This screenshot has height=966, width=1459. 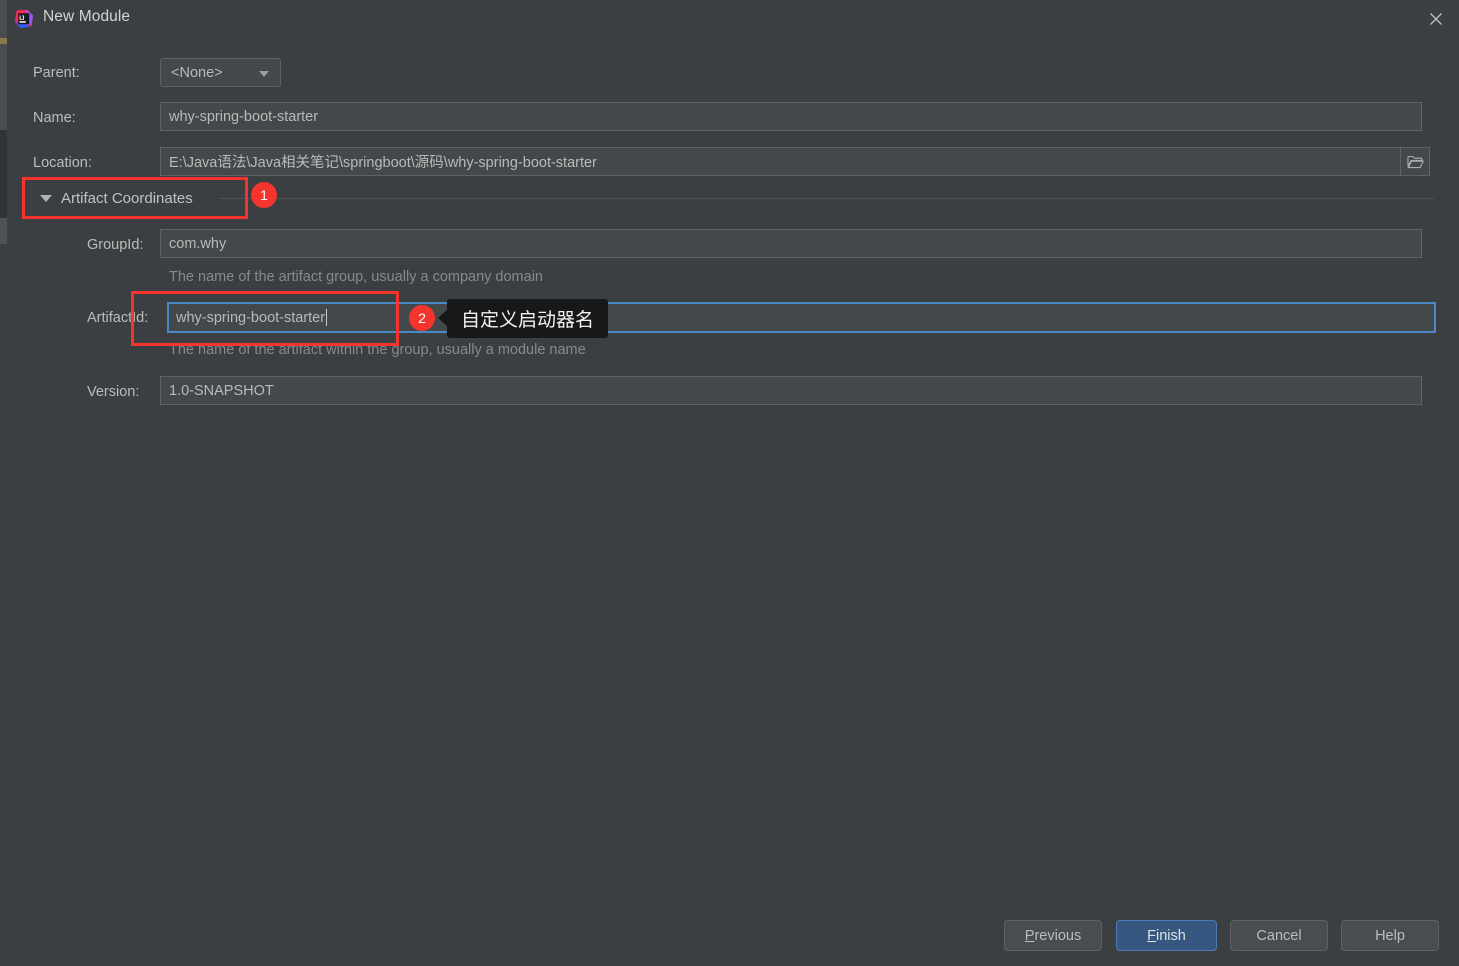 What do you see at coordinates (54, 118) in the screenshot?
I see `name-label: Name:` at bounding box center [54, 118].